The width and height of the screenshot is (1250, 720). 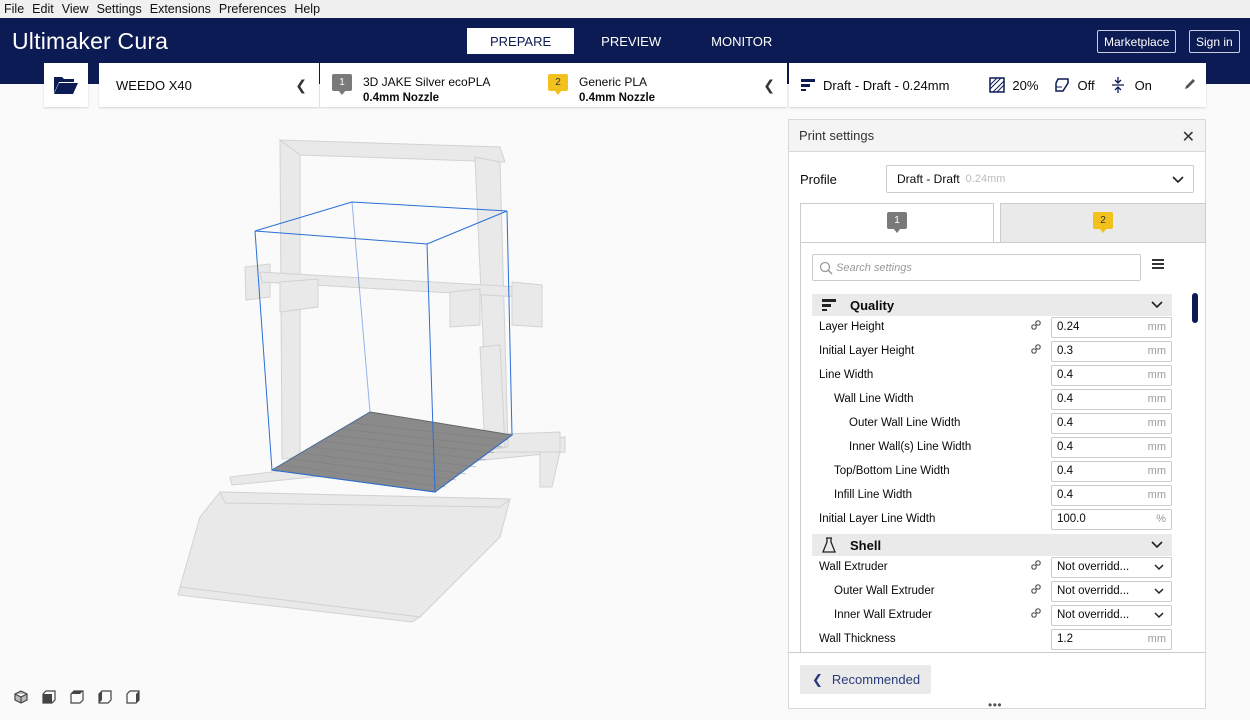 I want to click on tab-preview: PREVIEW, so click(x=631, y=41).